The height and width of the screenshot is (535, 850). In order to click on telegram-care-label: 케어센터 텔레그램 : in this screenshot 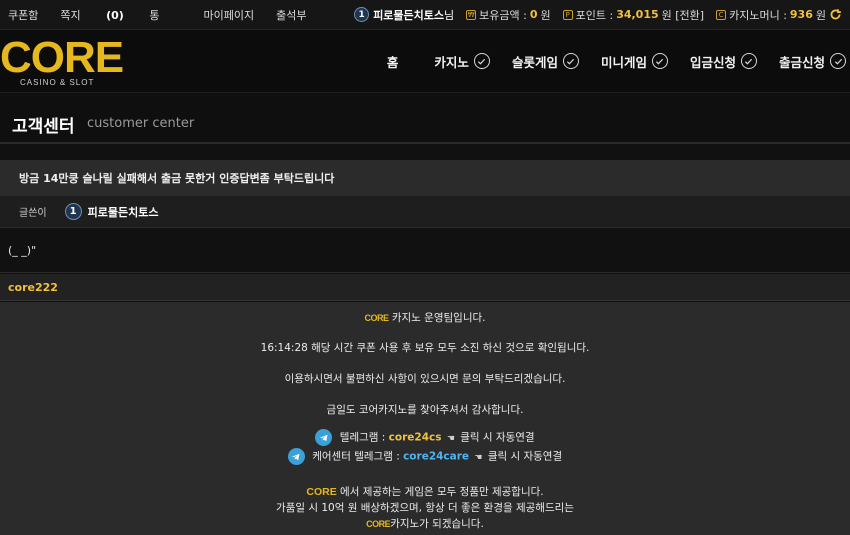, I will do `click(356, 456)`.